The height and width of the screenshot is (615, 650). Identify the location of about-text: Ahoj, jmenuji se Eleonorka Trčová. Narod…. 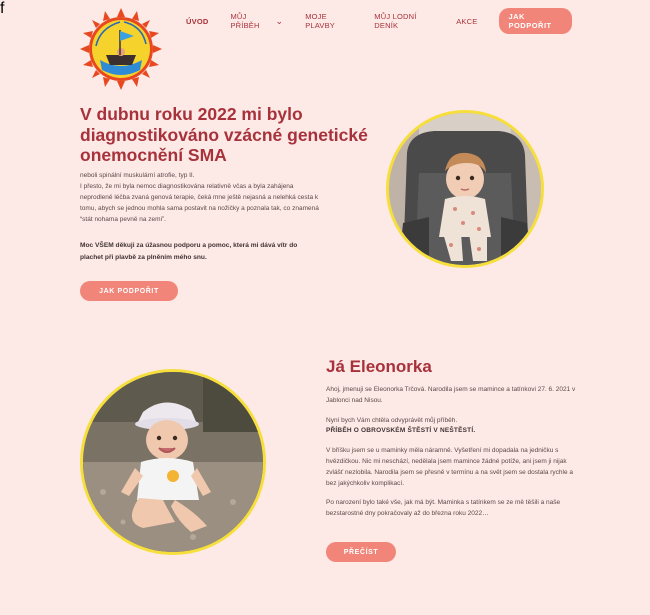
(451, 457).